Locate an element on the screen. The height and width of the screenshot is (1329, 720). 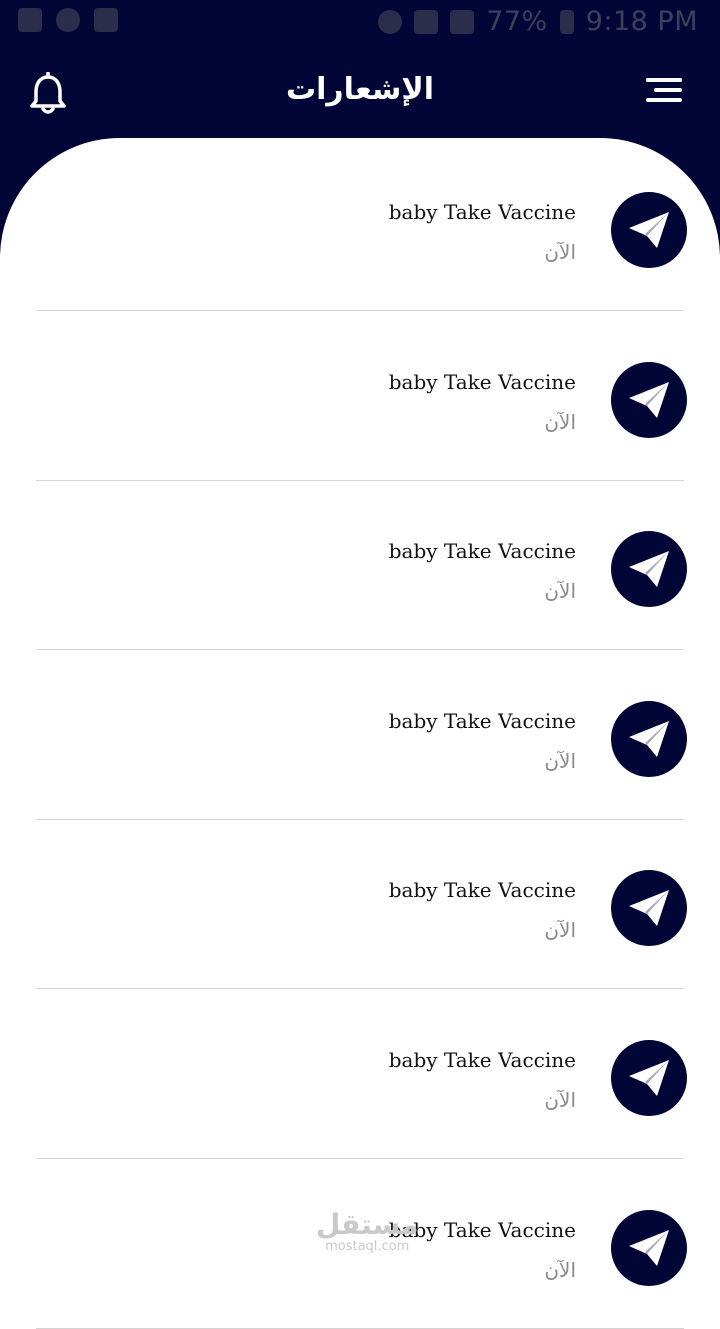
menu-icon is located at coordinates (664, 93).